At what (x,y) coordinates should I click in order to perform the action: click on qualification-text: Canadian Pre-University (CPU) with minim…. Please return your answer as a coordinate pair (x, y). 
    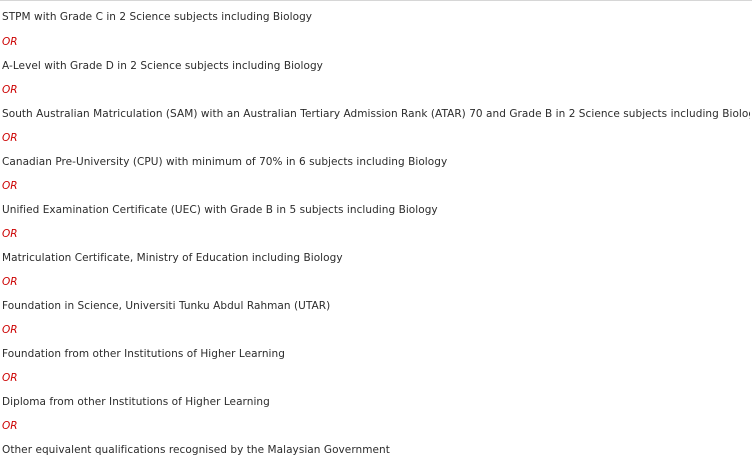
    Looking at the image, I should click on (225, 162).